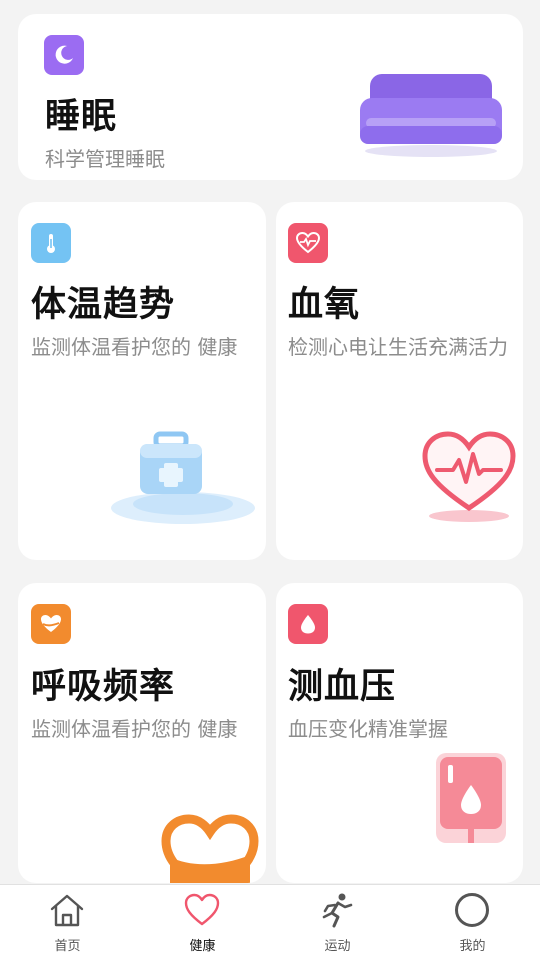 This screenshot has width=540, height=961. What do you see at coordinates (134, 347) in the screenshot?
I see `temperature-desc: 监测体温看护您的 健康` at bounding box center [134, 347].